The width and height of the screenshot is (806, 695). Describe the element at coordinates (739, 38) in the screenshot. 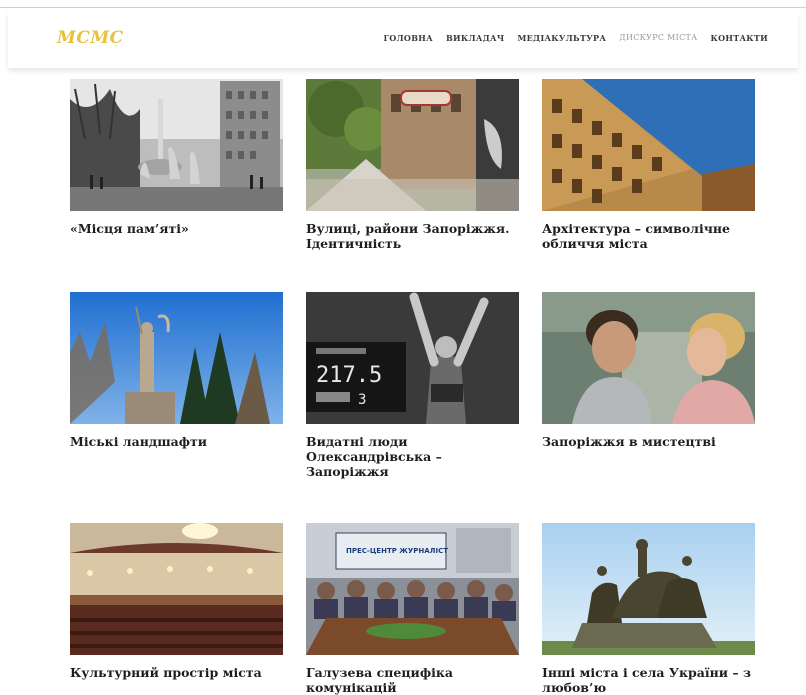

I see `nav-item-contacts: КОНТАКТИ` at that location.